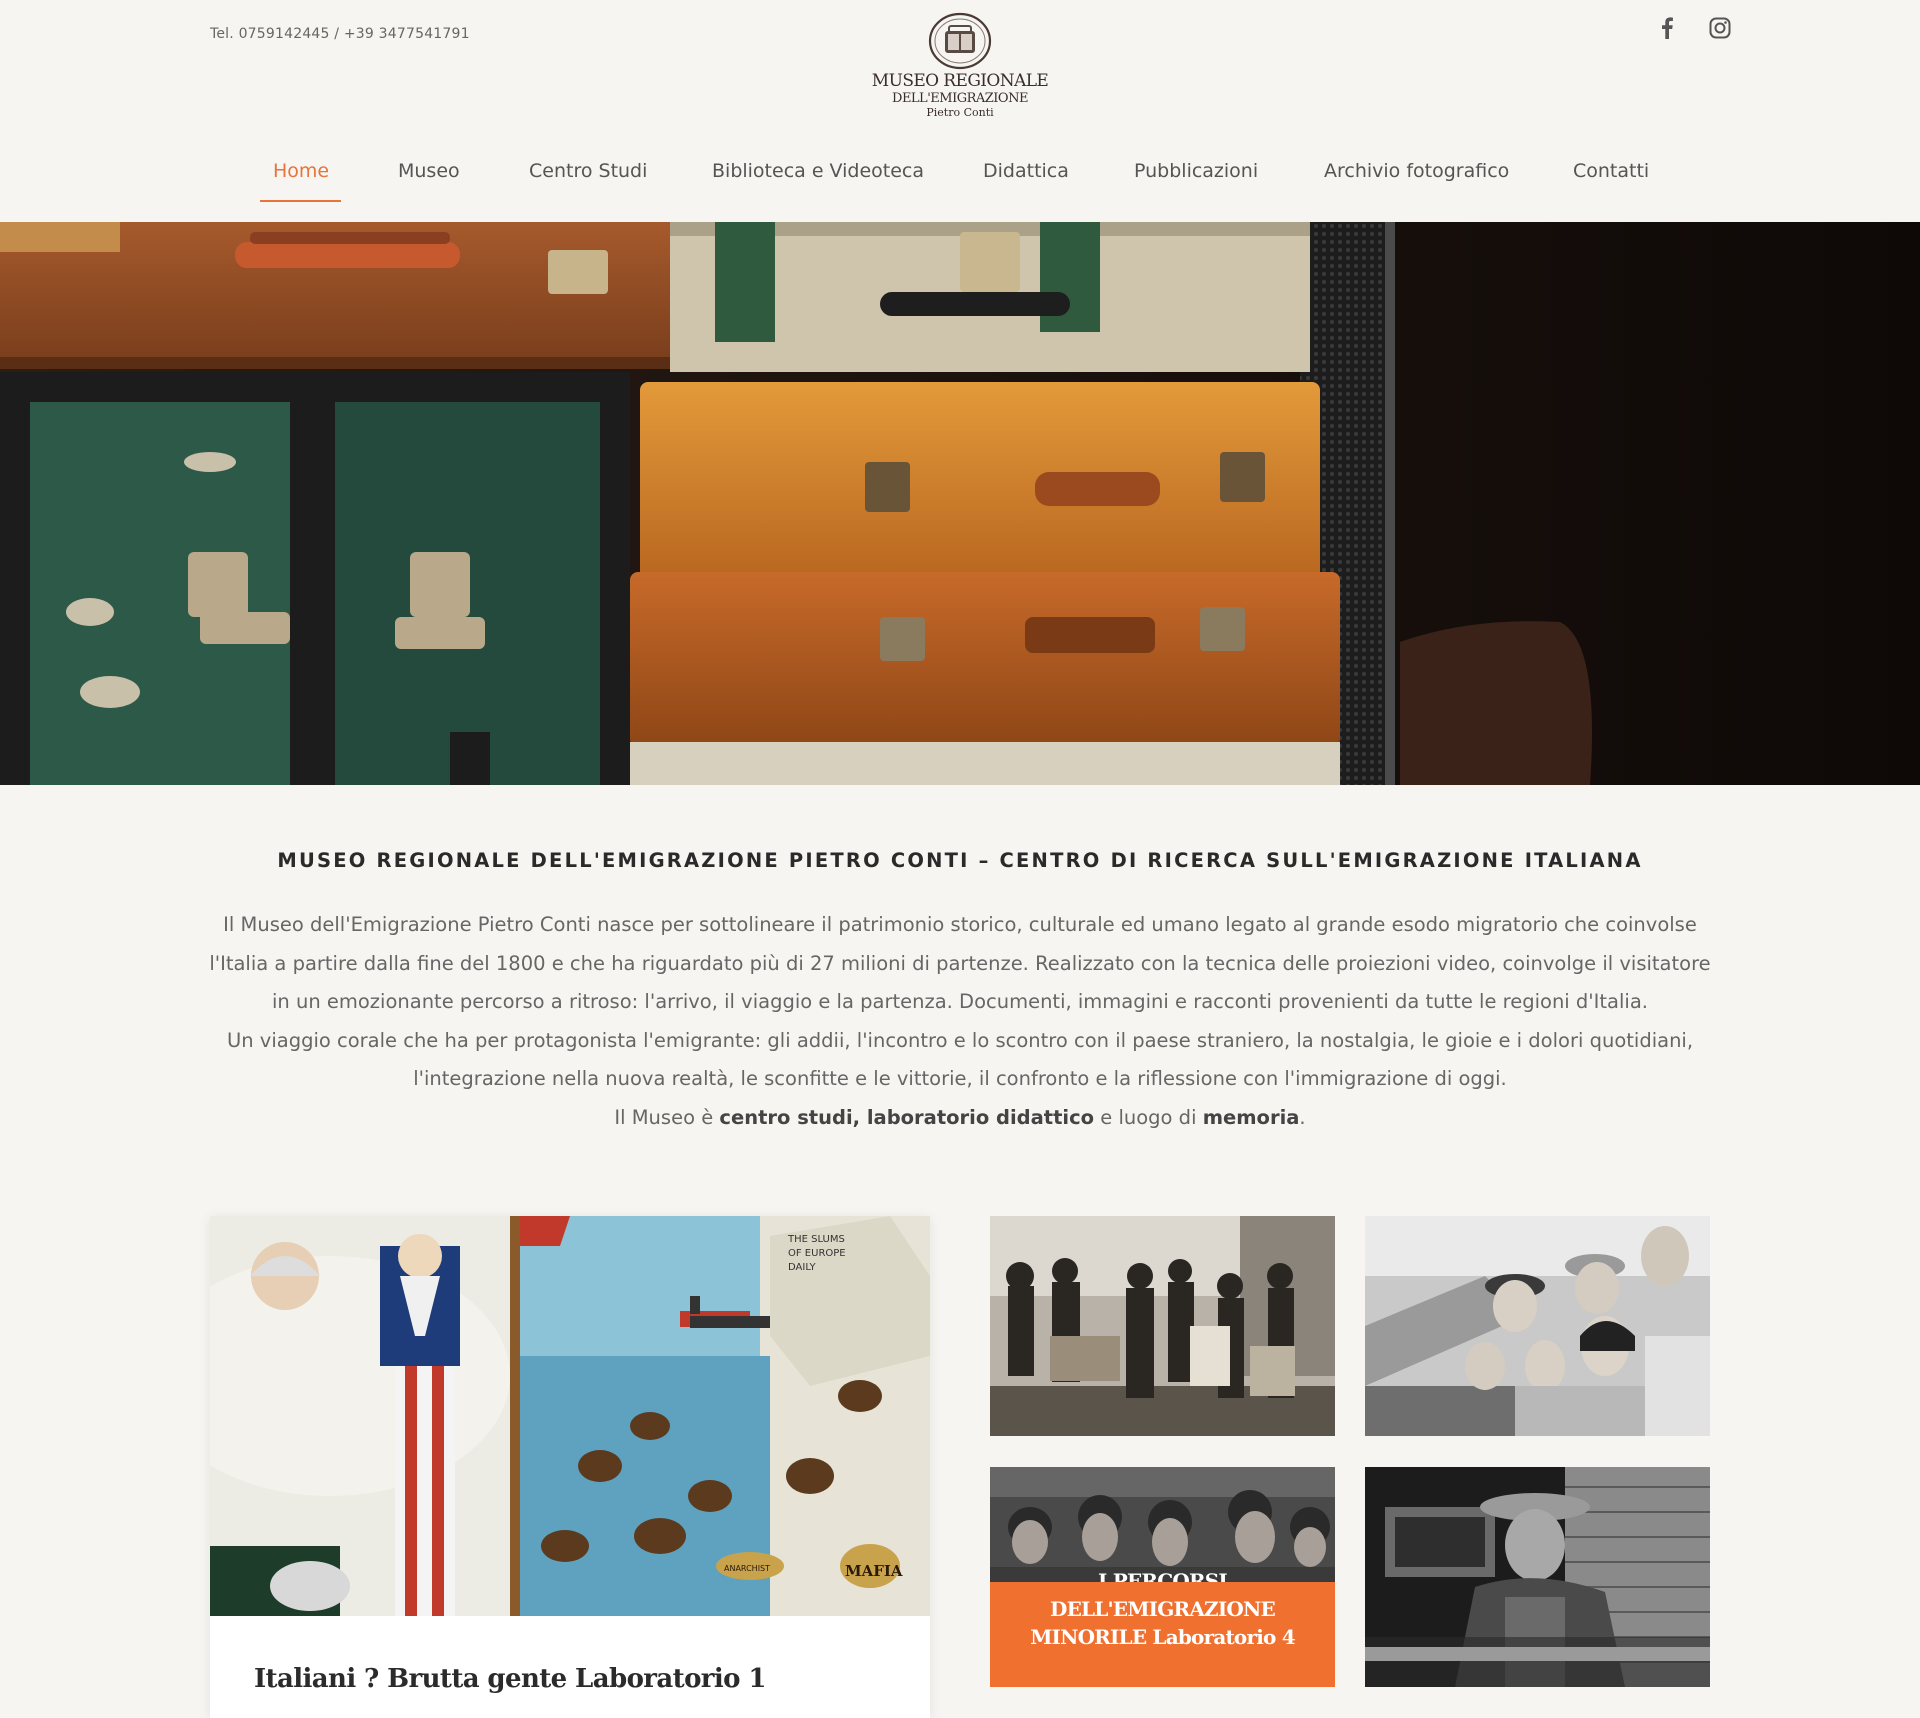  Describe the element at coordinates (1720, 28) in the screenshot. I see `instagram-icon` at that location.